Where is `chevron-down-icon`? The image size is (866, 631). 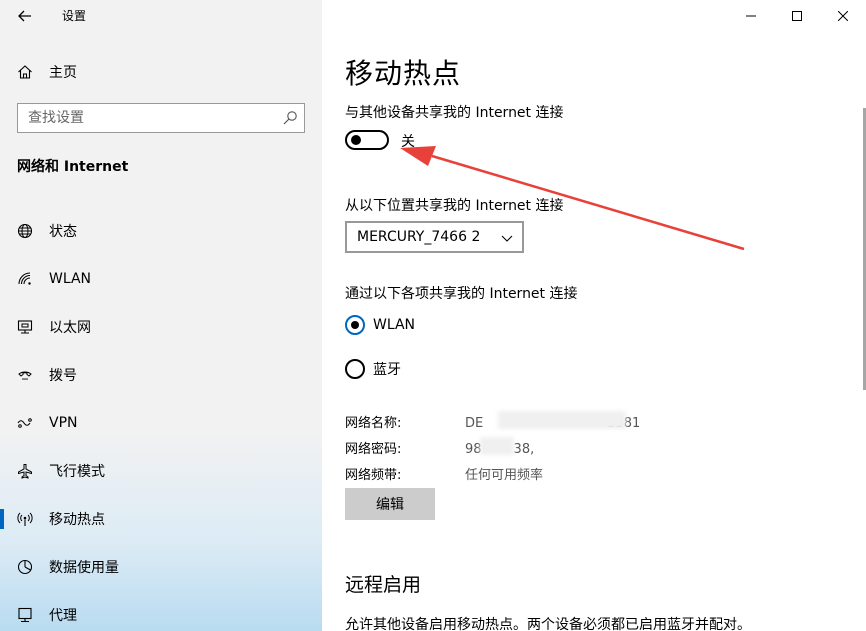 chevron-down-icon is located at coordinates (507, 238).